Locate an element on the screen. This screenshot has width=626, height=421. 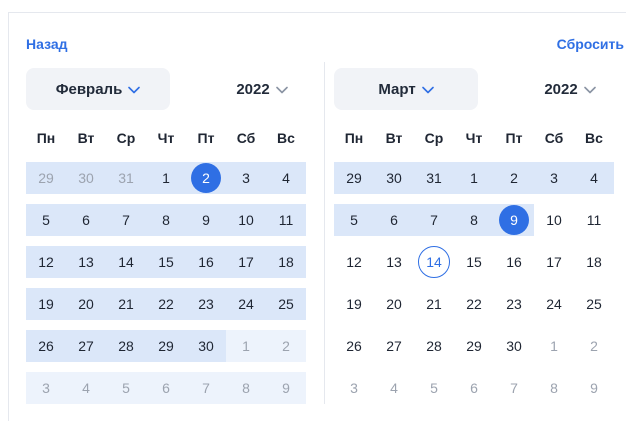
day-cell-outside-month: 31 is located at coordinates (126, 178).